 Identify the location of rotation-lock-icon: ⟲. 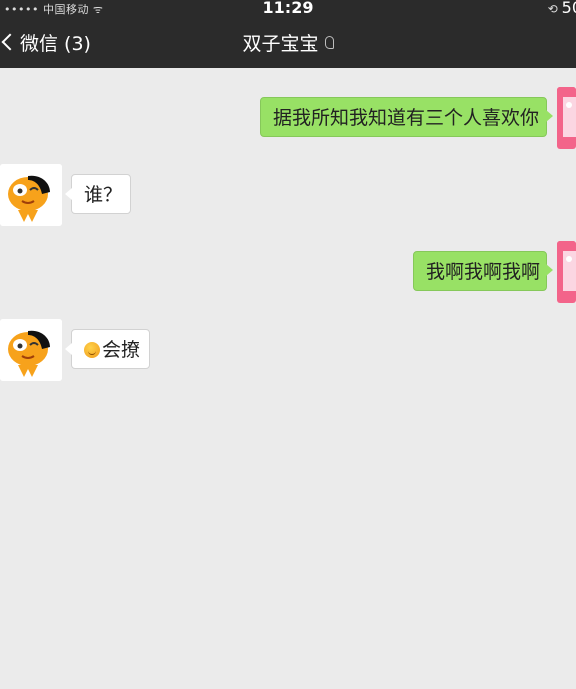
(552, 9).